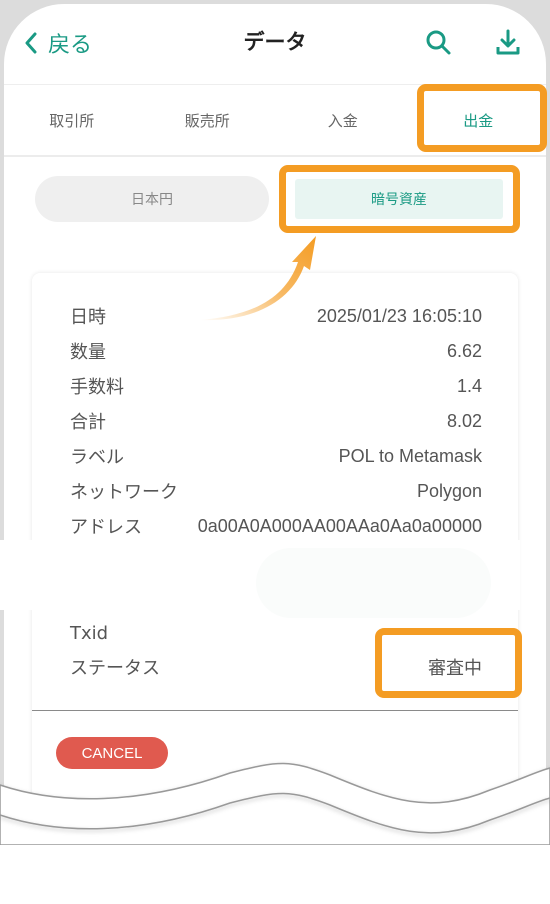  I want to click on search-button, so click(438, 44).